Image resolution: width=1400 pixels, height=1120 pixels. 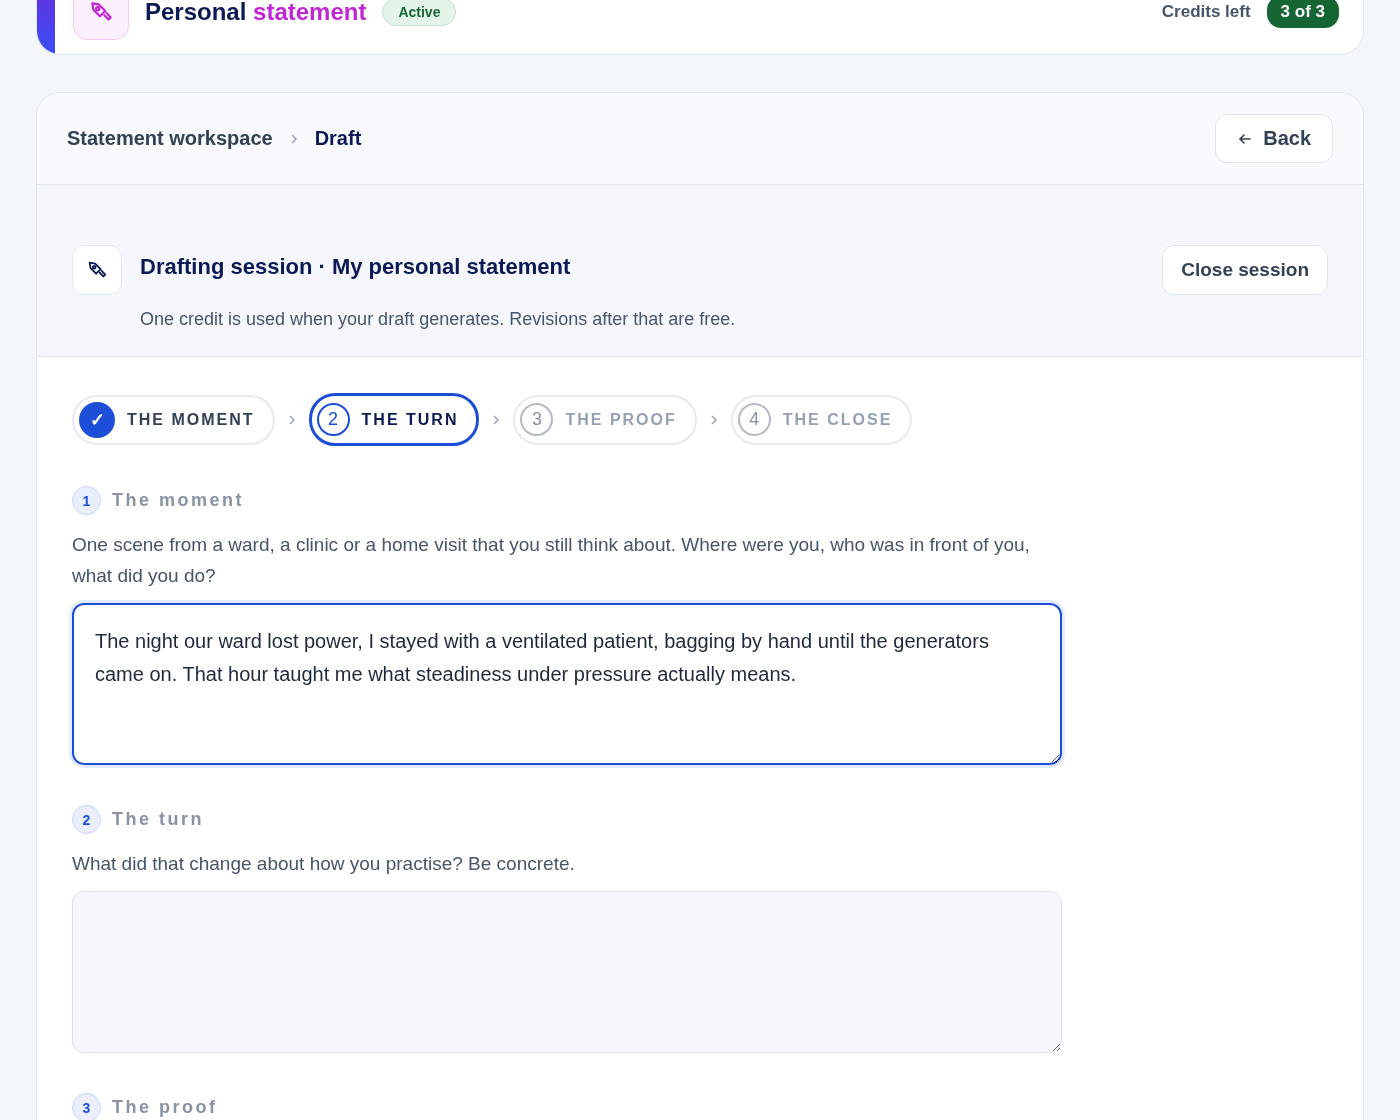 I want to click on breadcrumb-link: Draft, so click(x=338, y=138).